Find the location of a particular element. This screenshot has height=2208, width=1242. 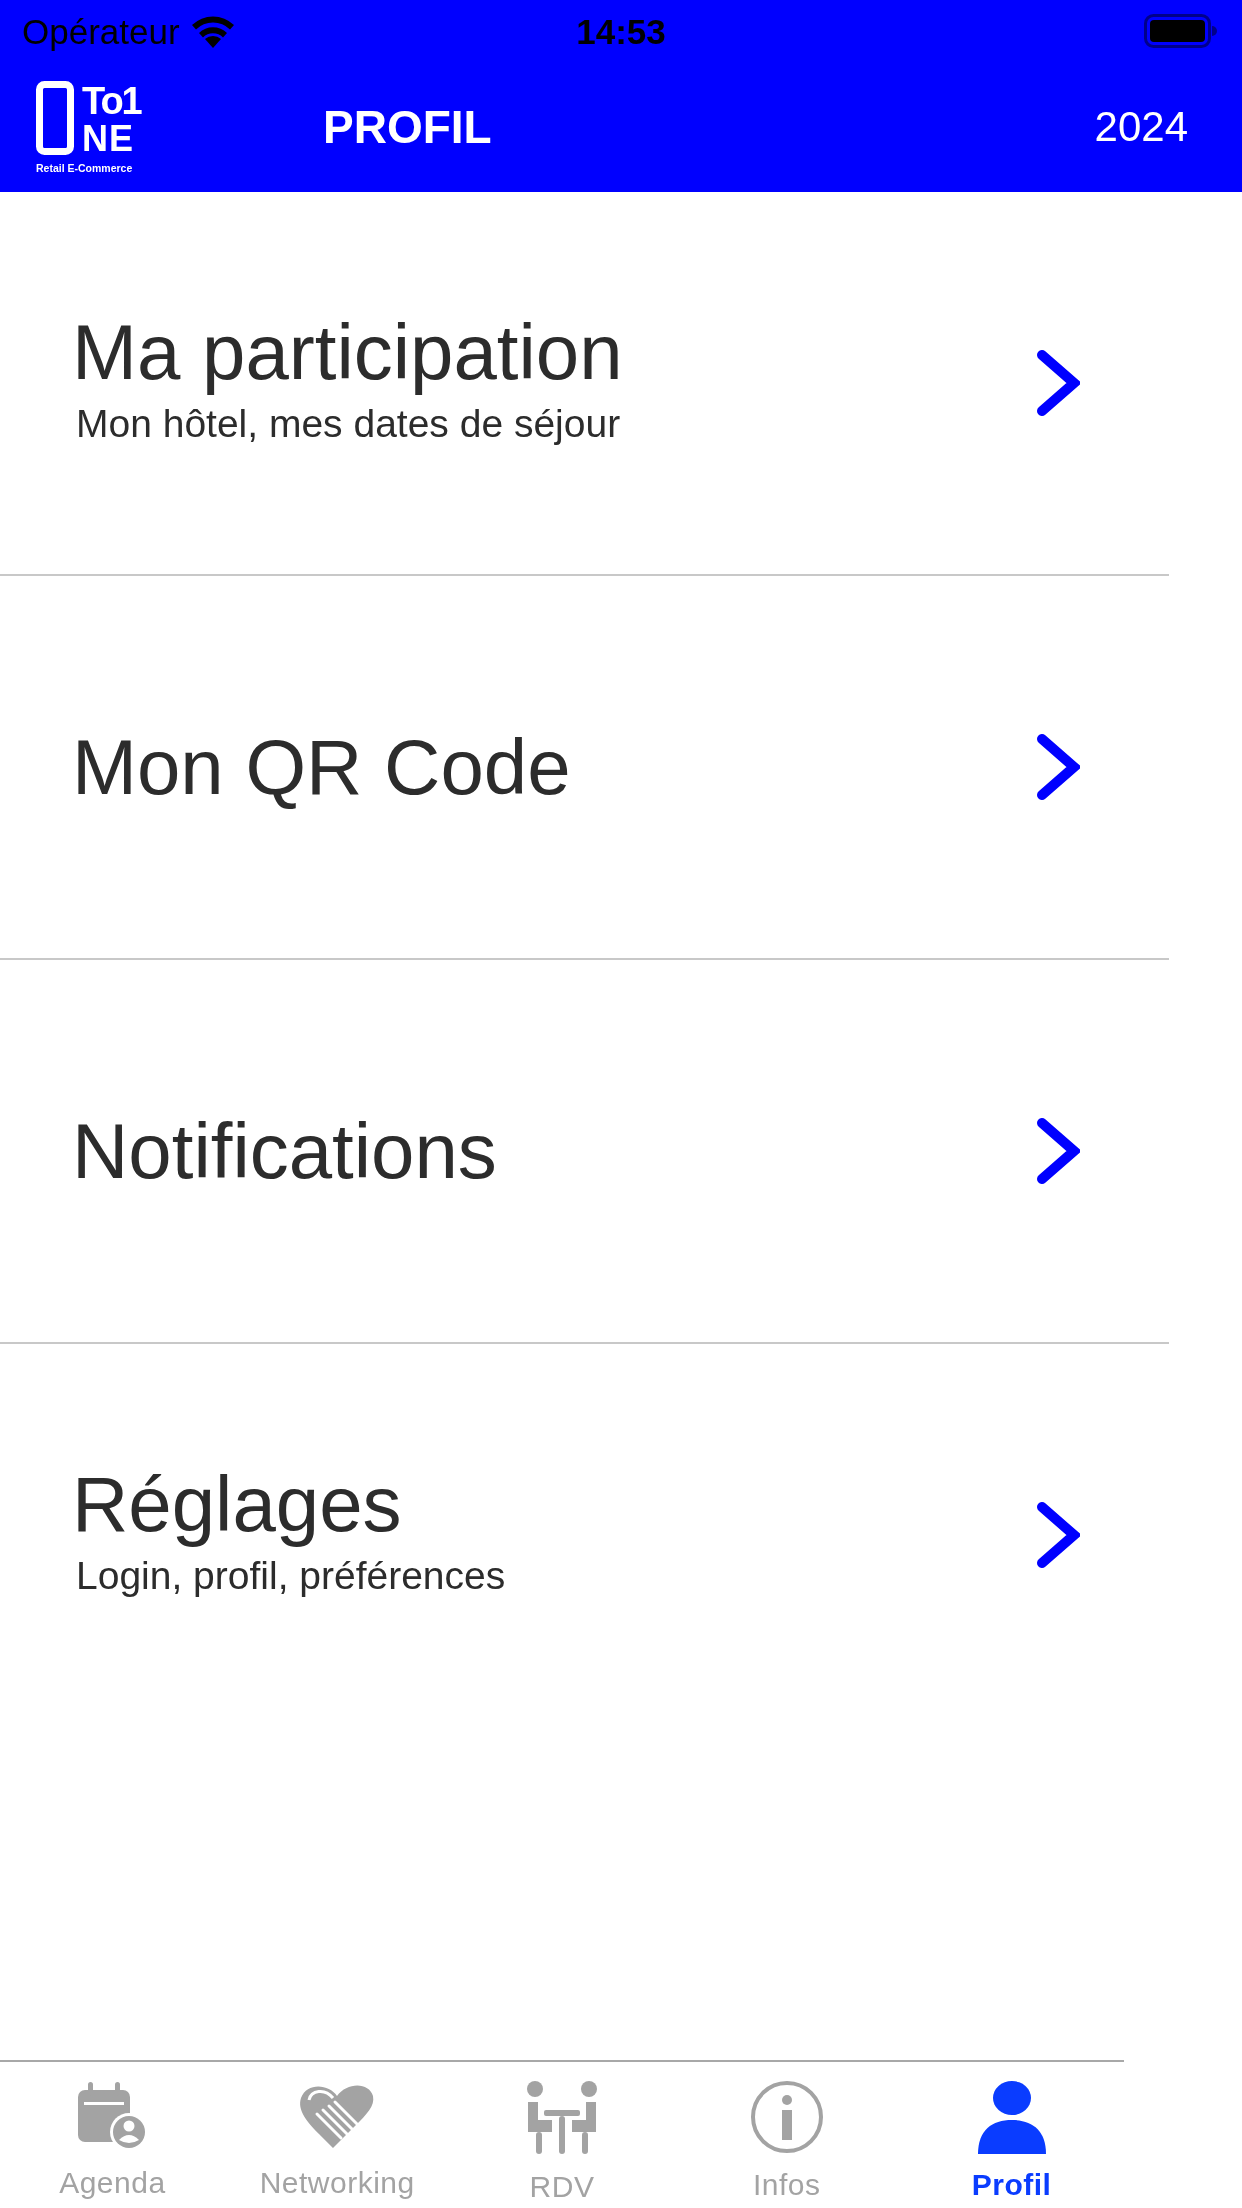

row-title: Mon QR Code is located at coordinates (321, 767).